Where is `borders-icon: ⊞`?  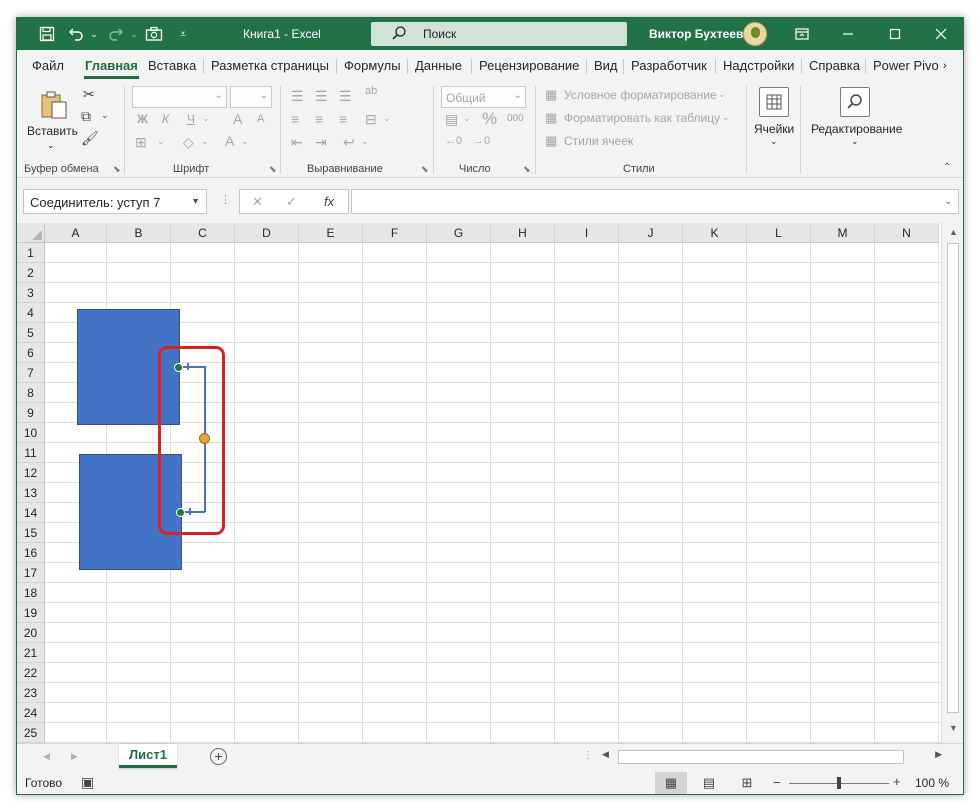
borders-icon: ⊞ is located at coordinates (141, 142).